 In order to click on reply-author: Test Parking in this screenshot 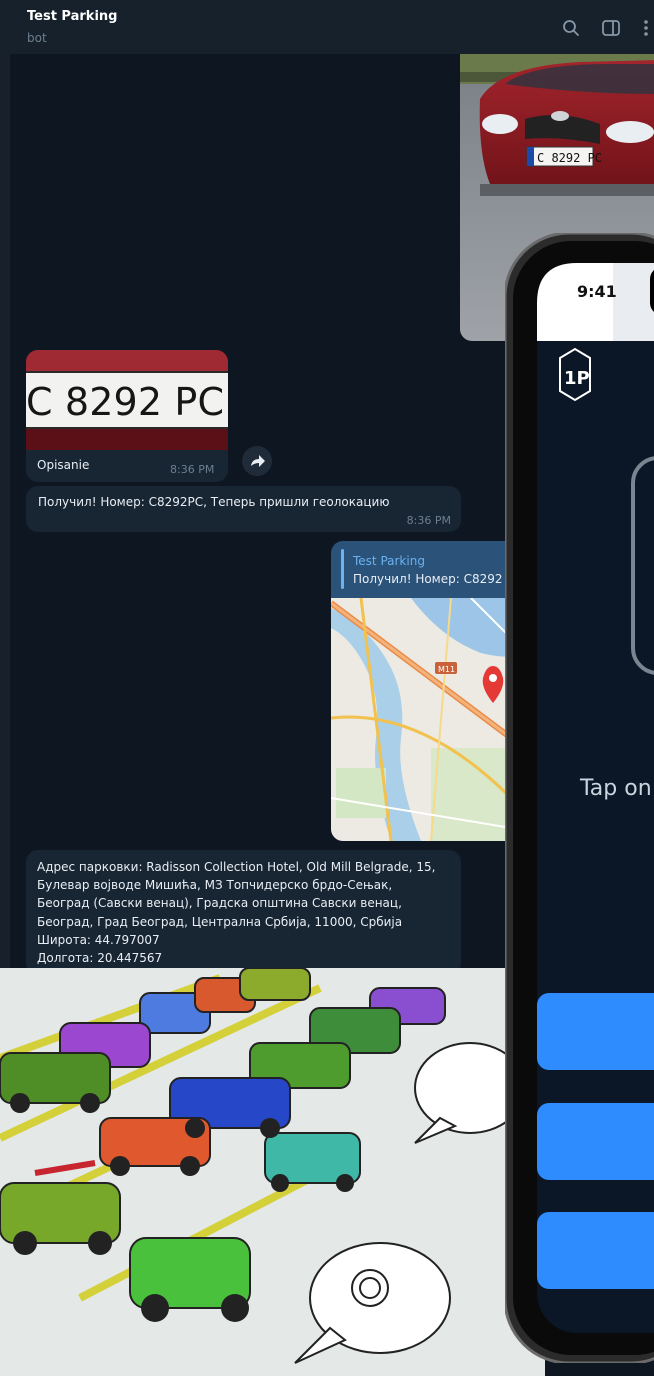, I will do `click(389, 561)`.